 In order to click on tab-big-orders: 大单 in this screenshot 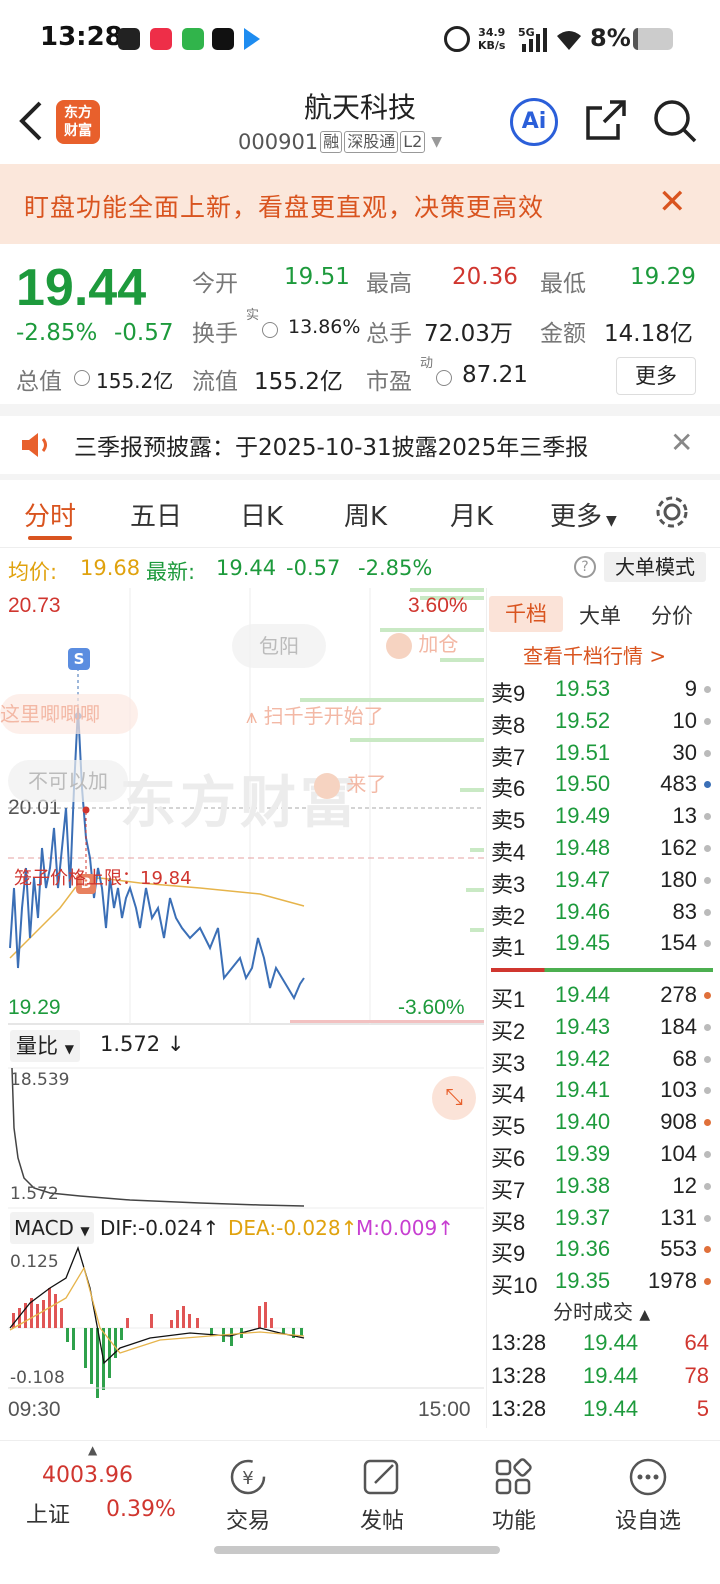, I will do `click(600, 615)`.